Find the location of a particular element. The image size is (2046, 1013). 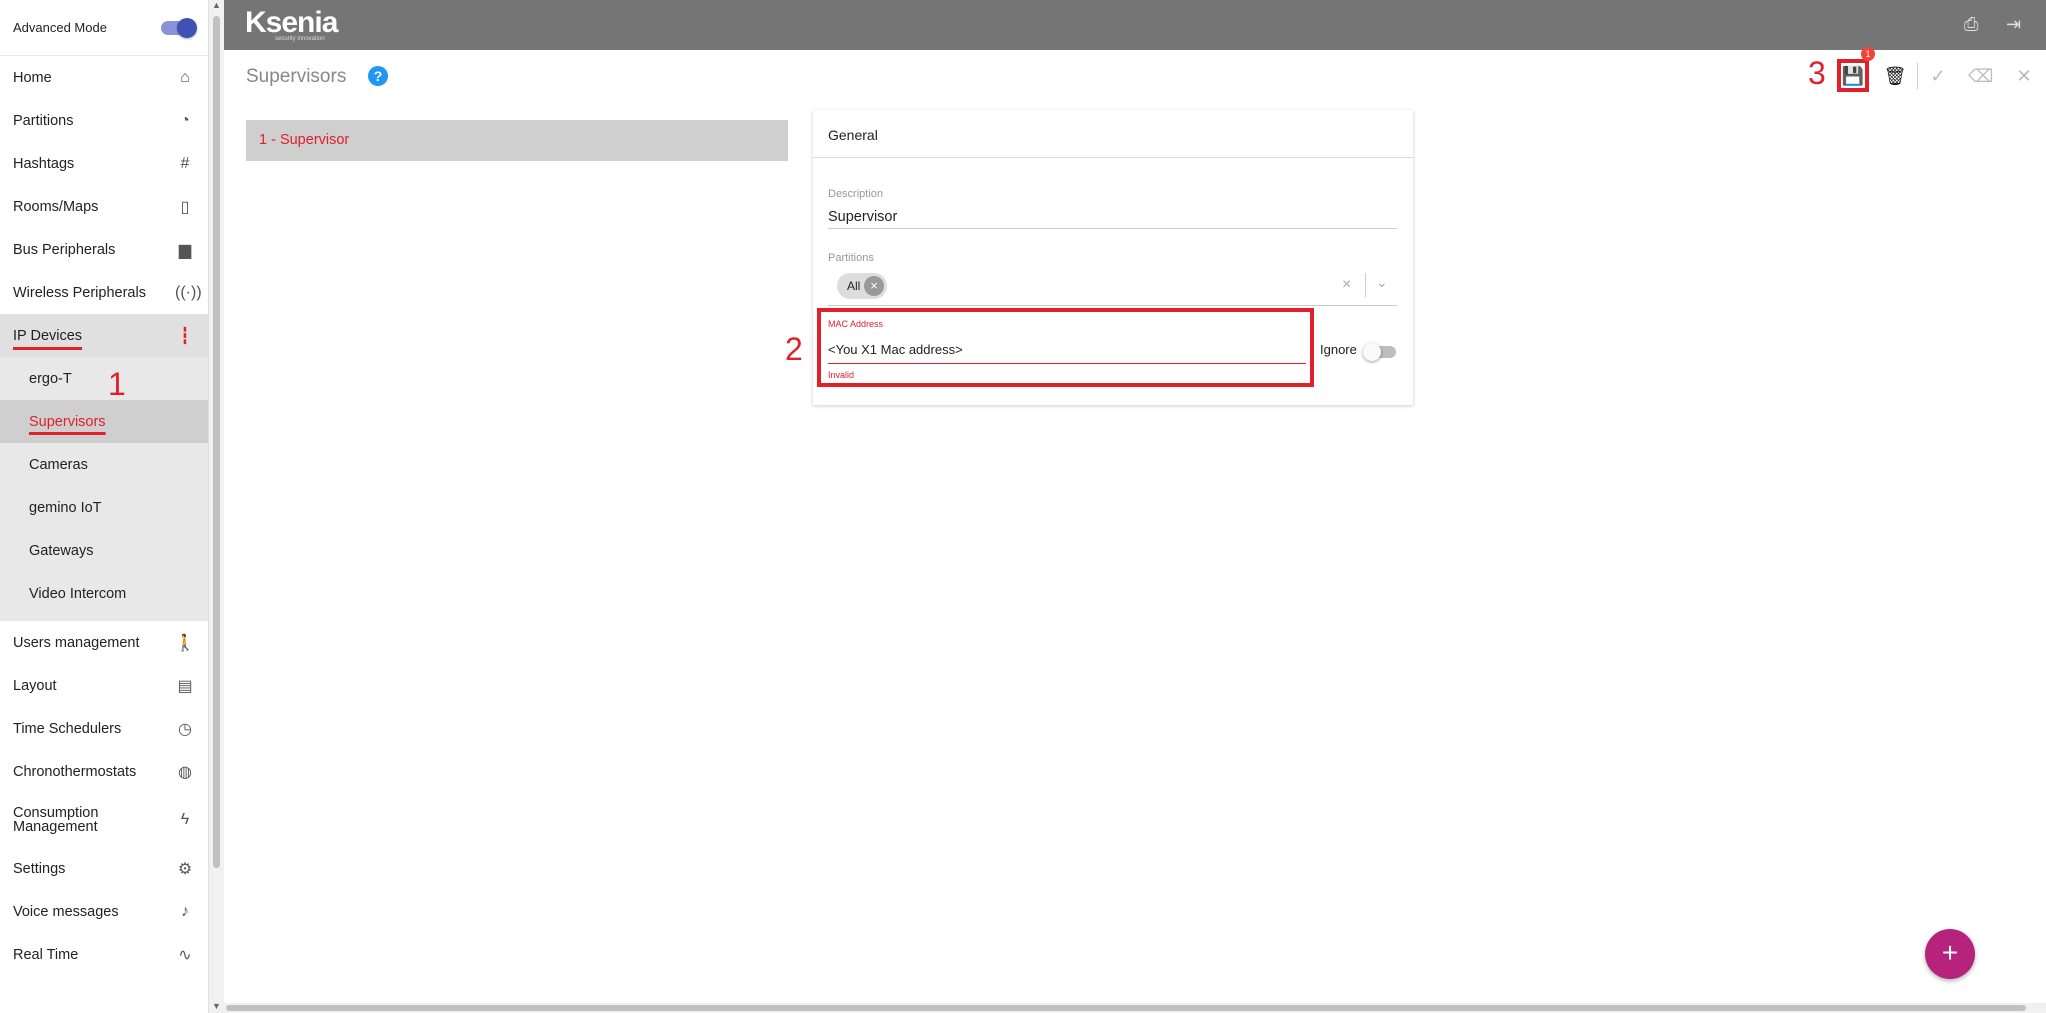

sidebar-scrollbar-thumb is located at coordinates (216, 442).